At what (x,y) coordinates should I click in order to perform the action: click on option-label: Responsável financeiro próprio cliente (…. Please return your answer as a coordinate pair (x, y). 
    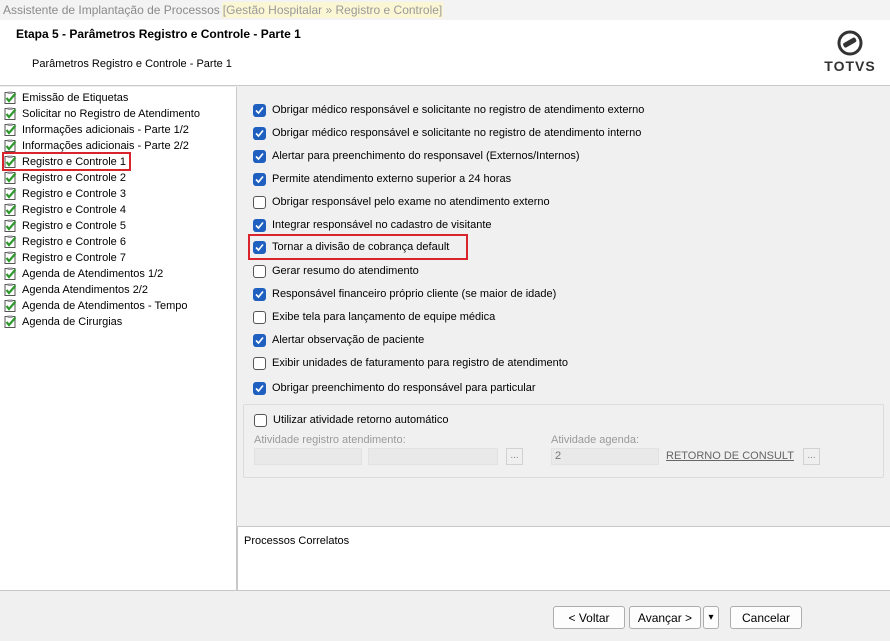
    Looking at the image, I should click on (414, 294).